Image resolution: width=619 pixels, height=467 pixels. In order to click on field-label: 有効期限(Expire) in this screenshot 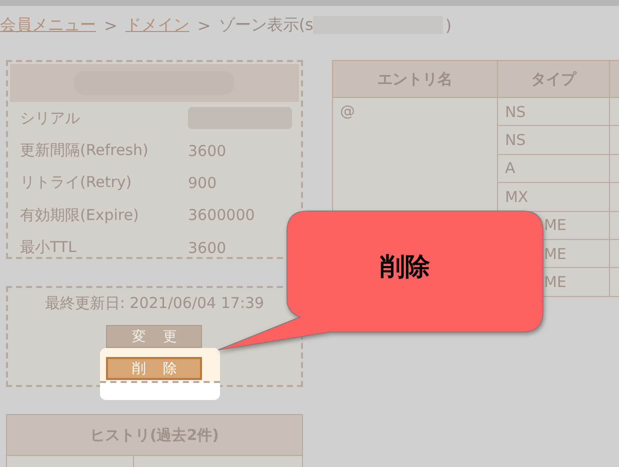, I will do `click(79, 215)`.